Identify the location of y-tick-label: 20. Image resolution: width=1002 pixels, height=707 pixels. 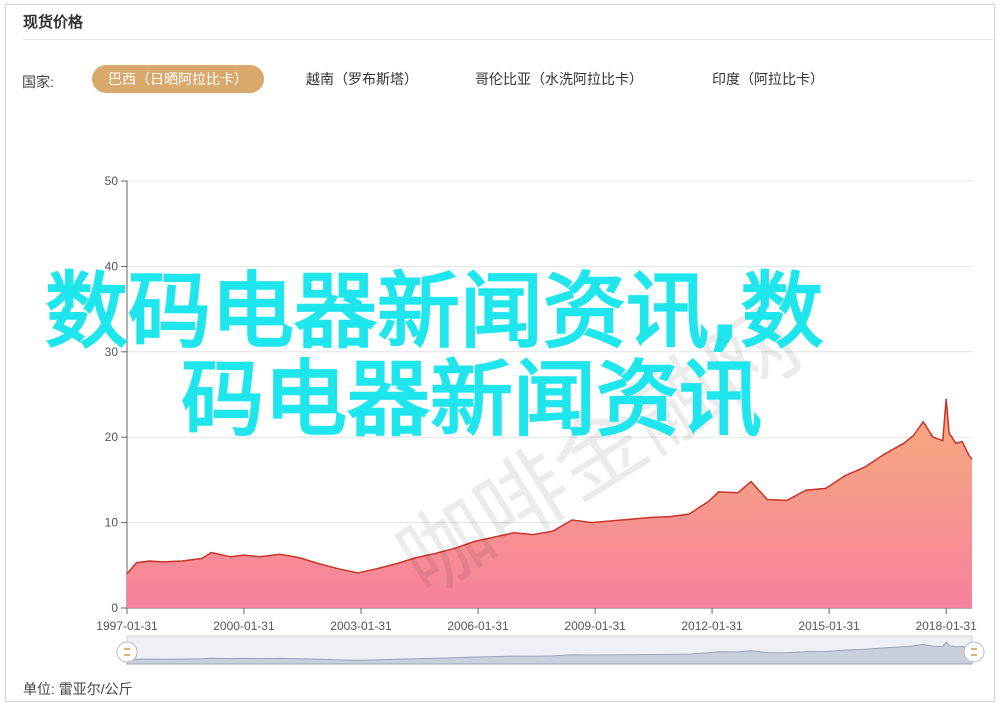
(112, 437).